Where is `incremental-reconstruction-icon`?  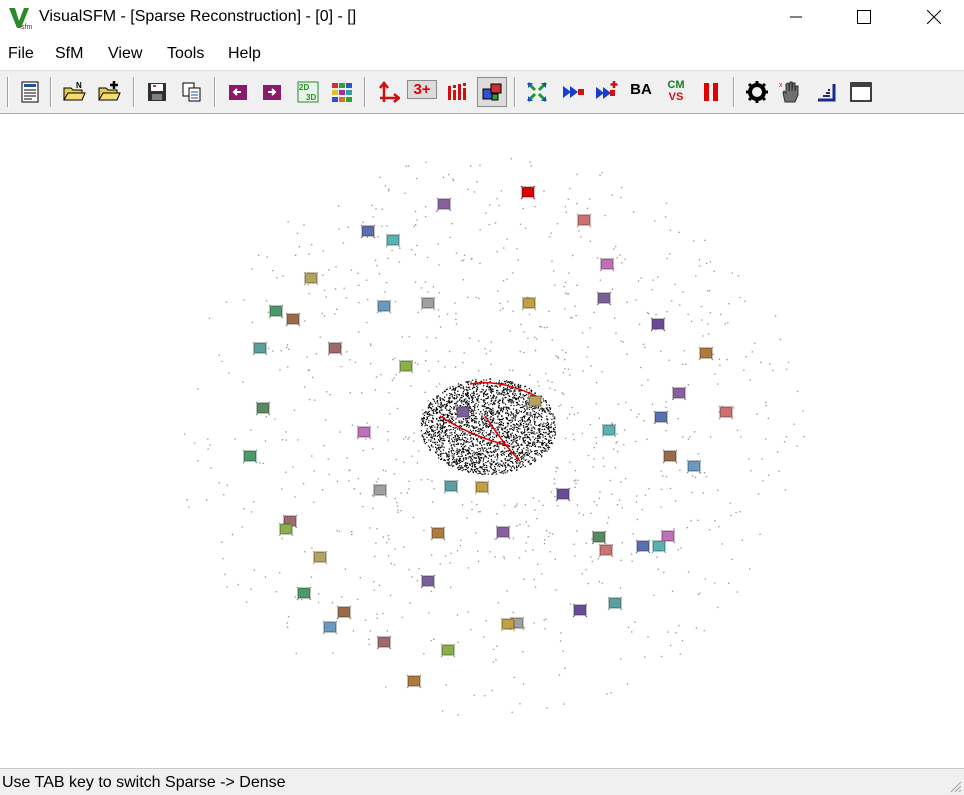 incremental-reconstruction-icon is located at coordinates (607, 92).